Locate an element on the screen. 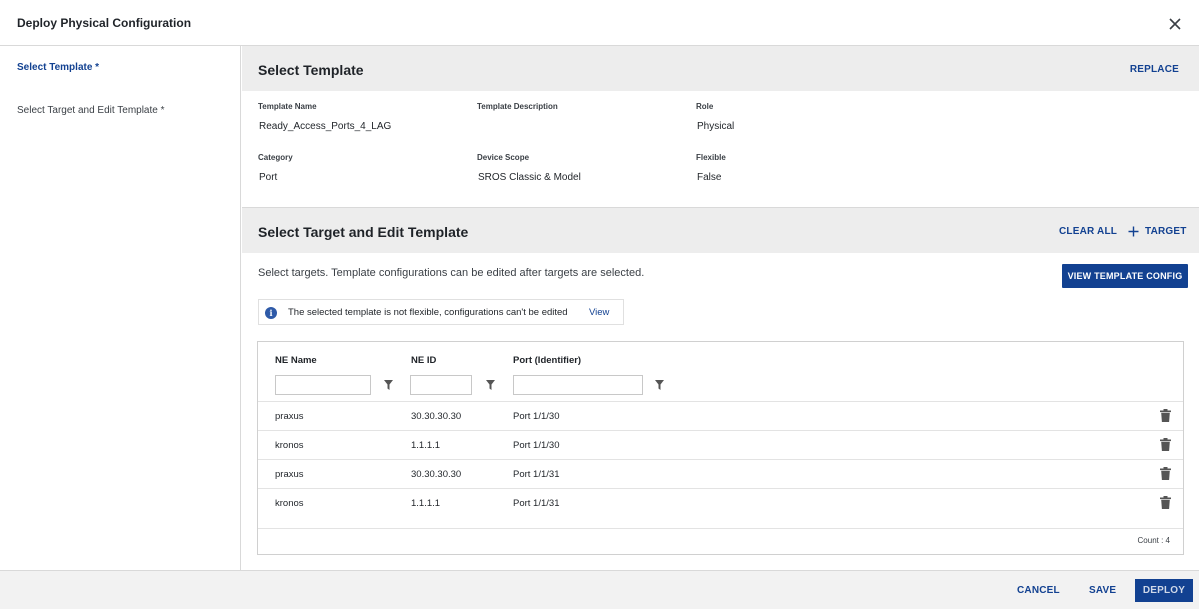 The height and width of the screenshot is (609, 1199). close-icon is located at coordinates (1175, 24).